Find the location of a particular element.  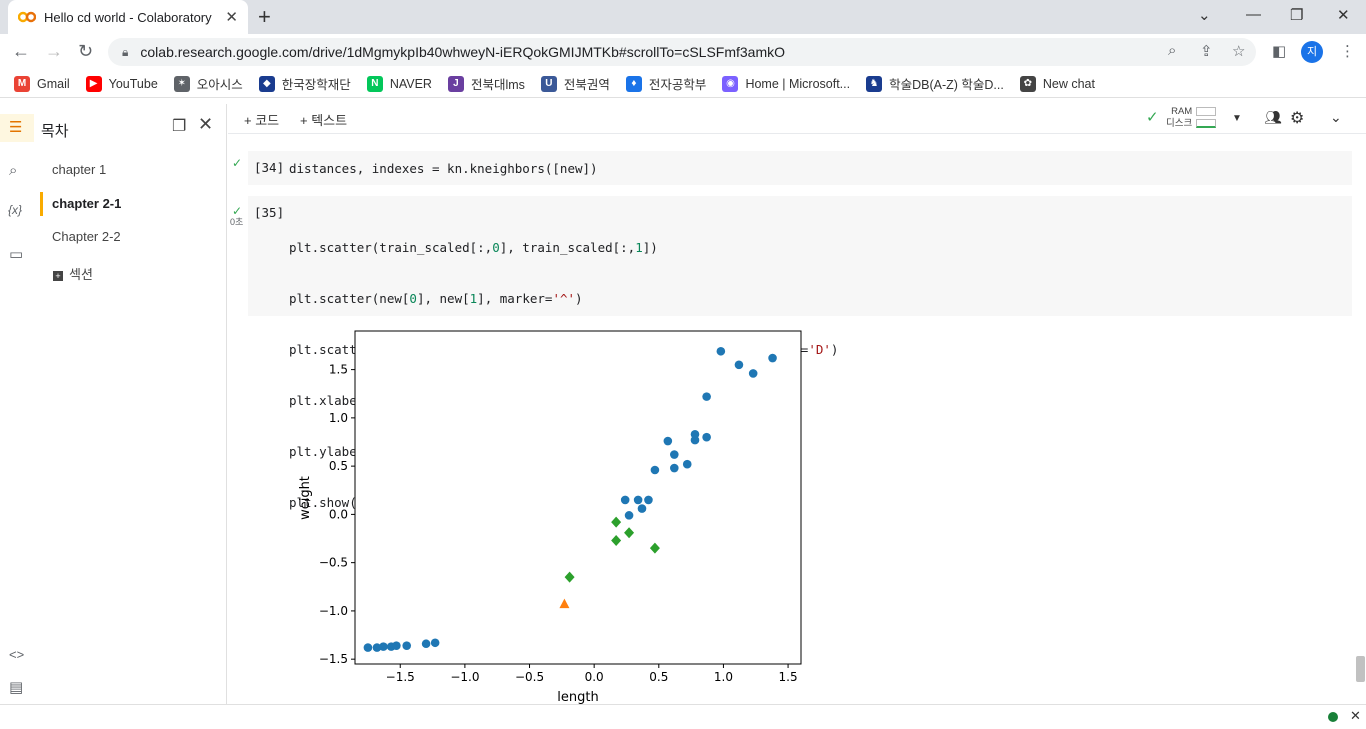

bookmark-item: ▶ YouTube is located at coordinates (121, 83).